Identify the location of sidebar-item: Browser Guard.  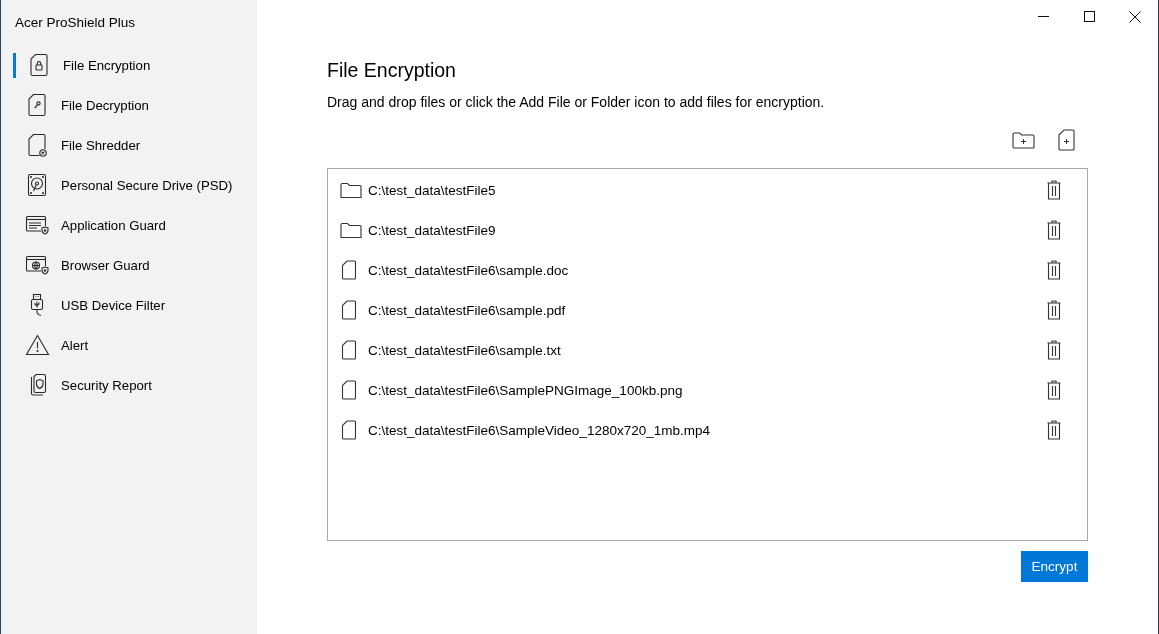
(131, 265).